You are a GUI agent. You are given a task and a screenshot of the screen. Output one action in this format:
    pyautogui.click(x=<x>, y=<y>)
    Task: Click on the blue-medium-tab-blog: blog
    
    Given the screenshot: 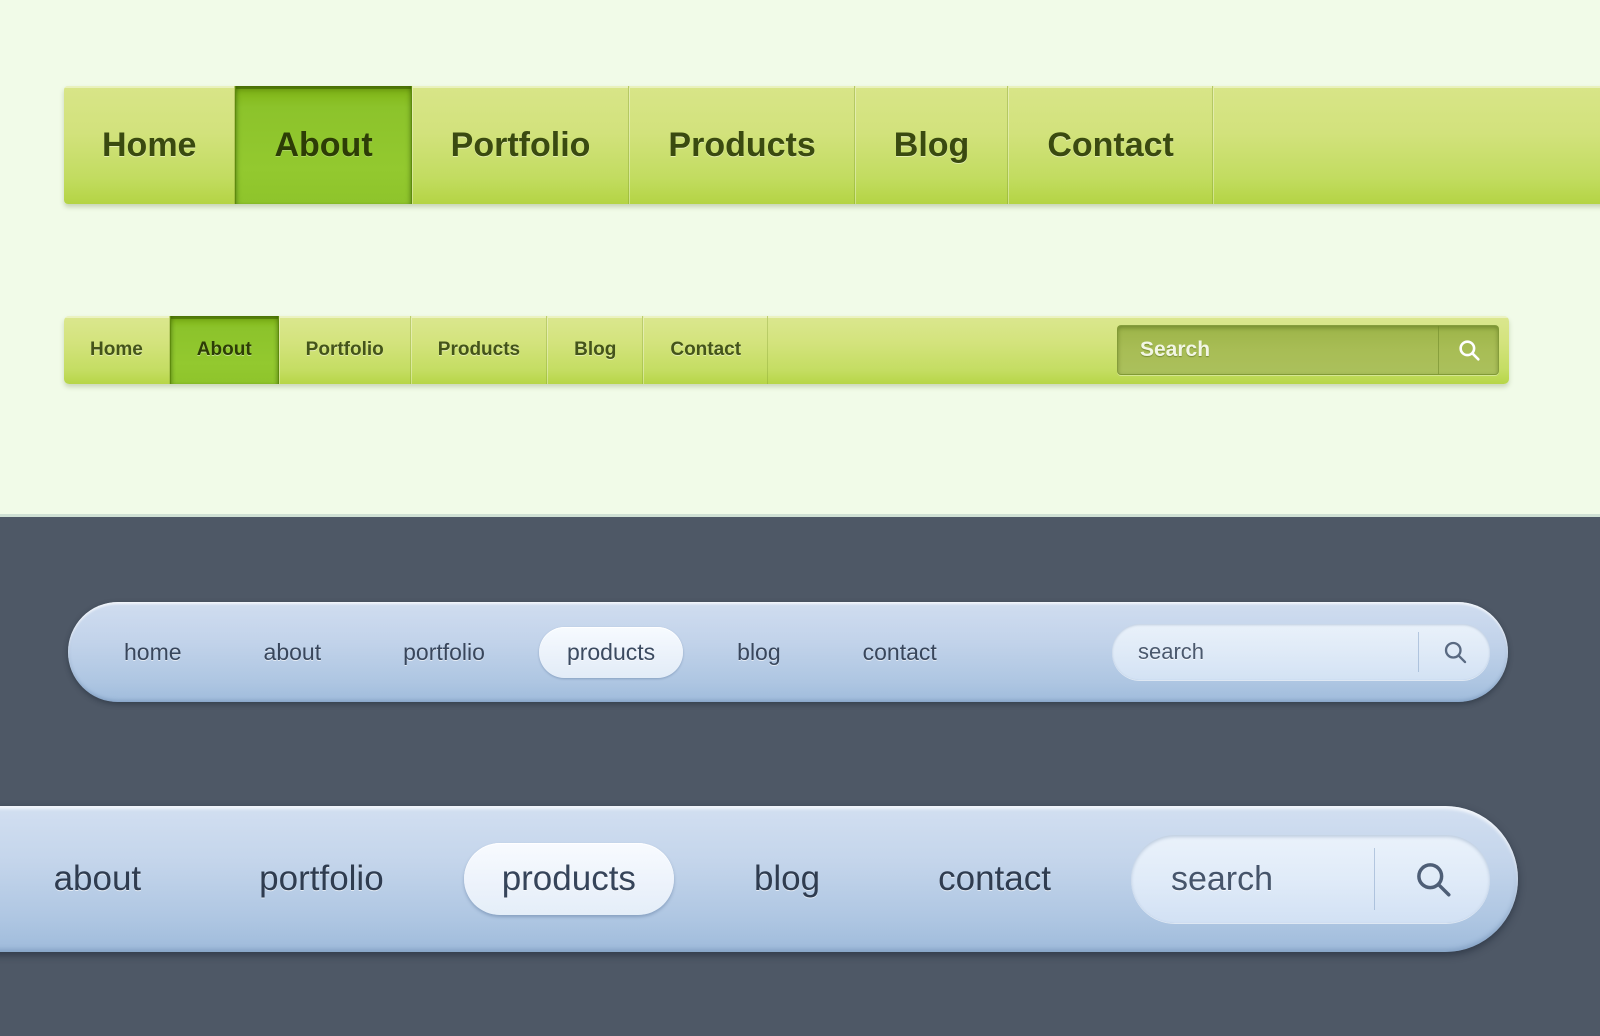 What is the action you would take?
    pyautogui.click(x=758, y=652)
    